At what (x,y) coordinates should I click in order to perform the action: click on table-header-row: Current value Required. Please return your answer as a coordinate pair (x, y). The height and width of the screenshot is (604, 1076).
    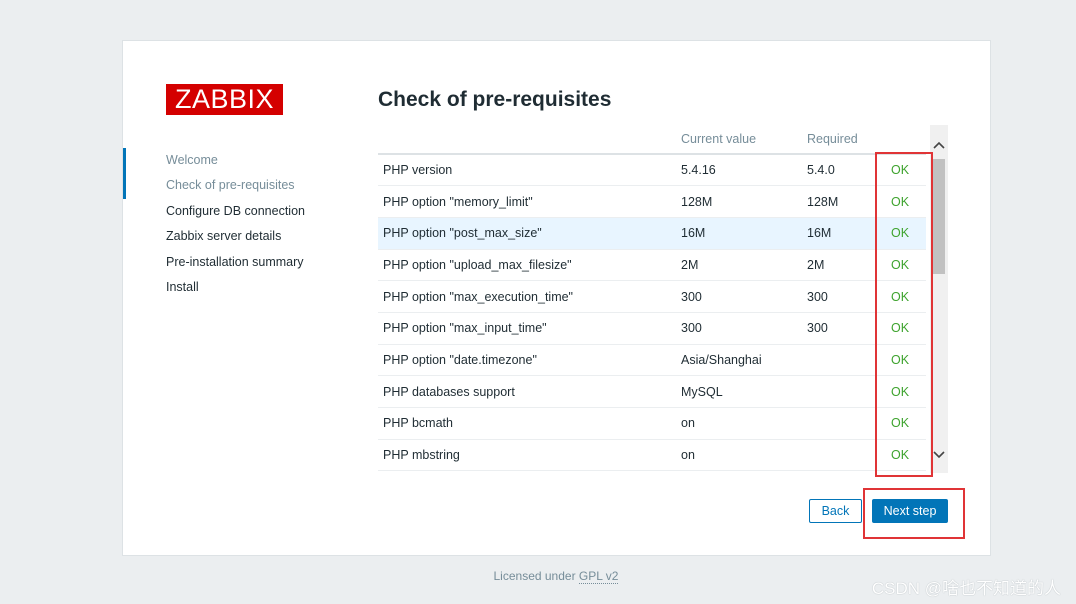
    Looking at the image, I should click on (652, 140).